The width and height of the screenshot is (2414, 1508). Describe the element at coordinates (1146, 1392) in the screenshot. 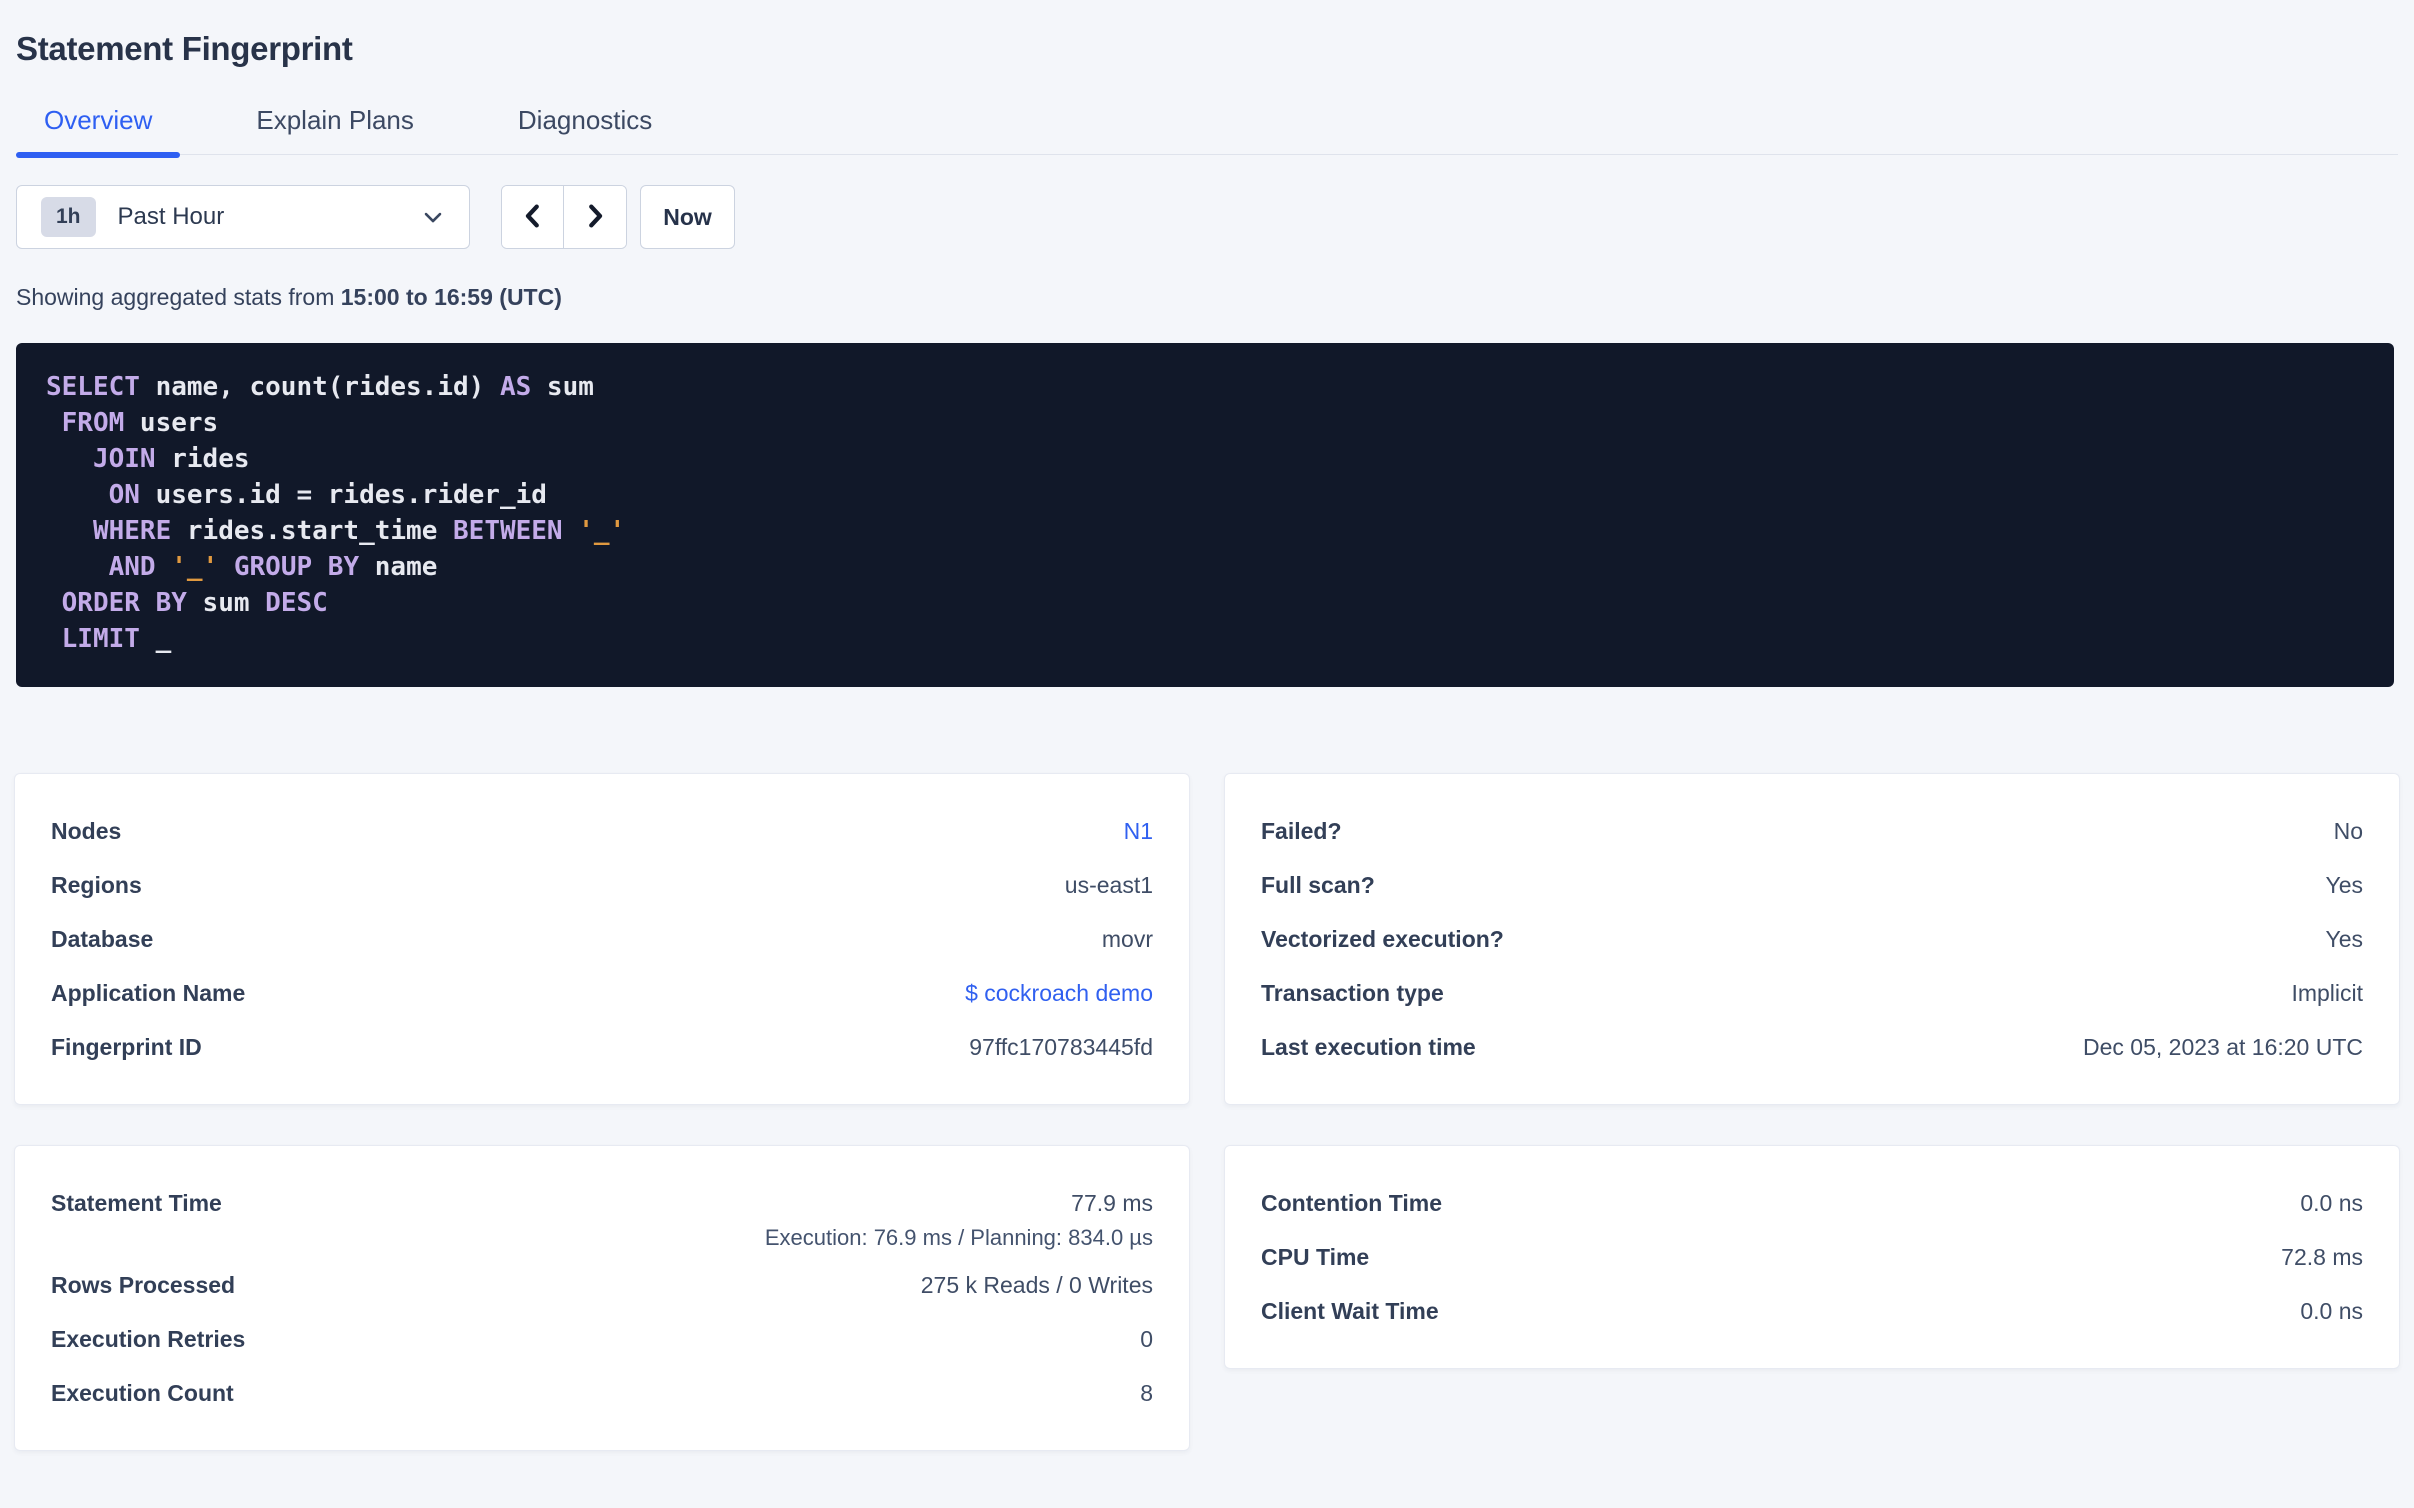

I see `card-row-value: 8` at that location.